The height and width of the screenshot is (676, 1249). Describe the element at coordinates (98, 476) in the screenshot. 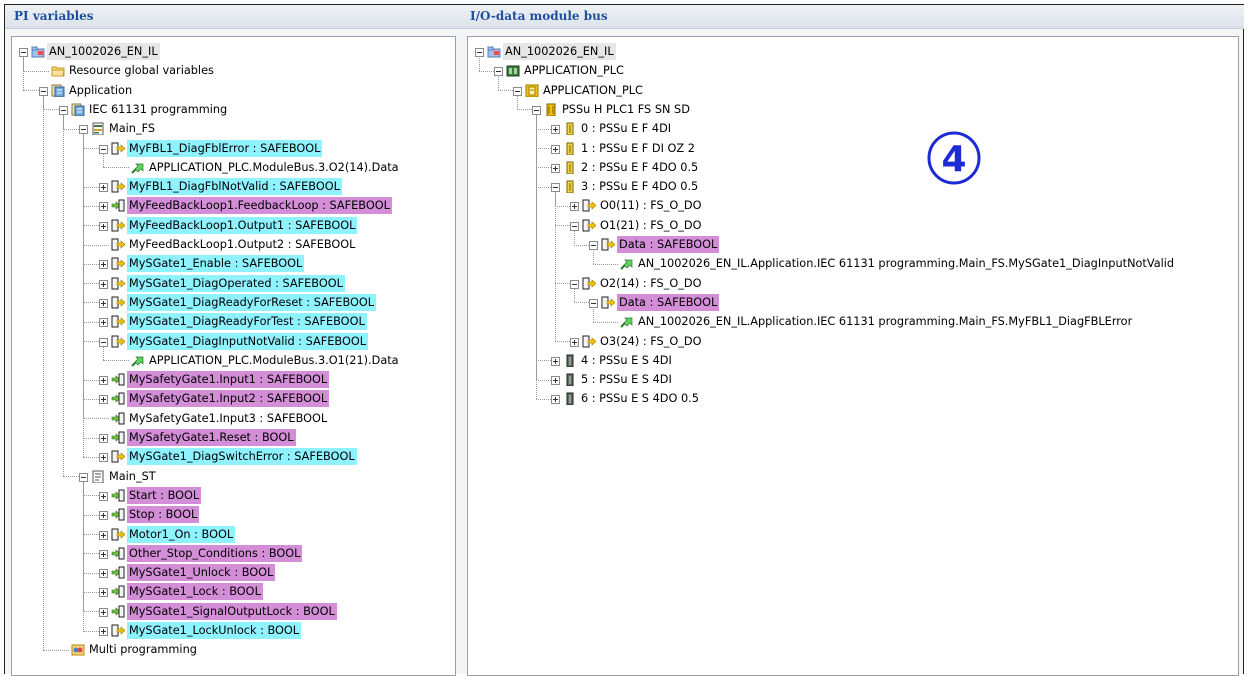

I see `program-st-icon` at that location.